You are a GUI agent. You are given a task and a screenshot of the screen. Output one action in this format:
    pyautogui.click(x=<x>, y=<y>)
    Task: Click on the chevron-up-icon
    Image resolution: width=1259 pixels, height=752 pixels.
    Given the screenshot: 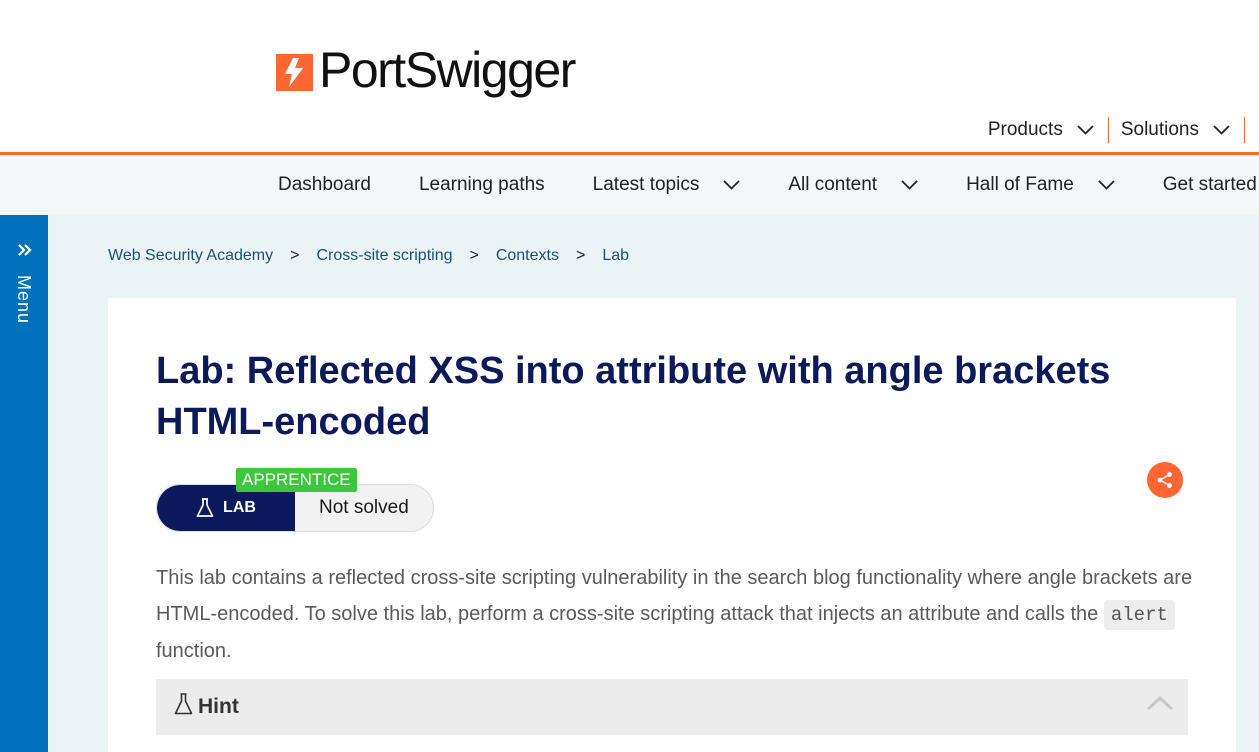 What is the action you would take?
    pyautogui.click(x=1160, y=703)
    